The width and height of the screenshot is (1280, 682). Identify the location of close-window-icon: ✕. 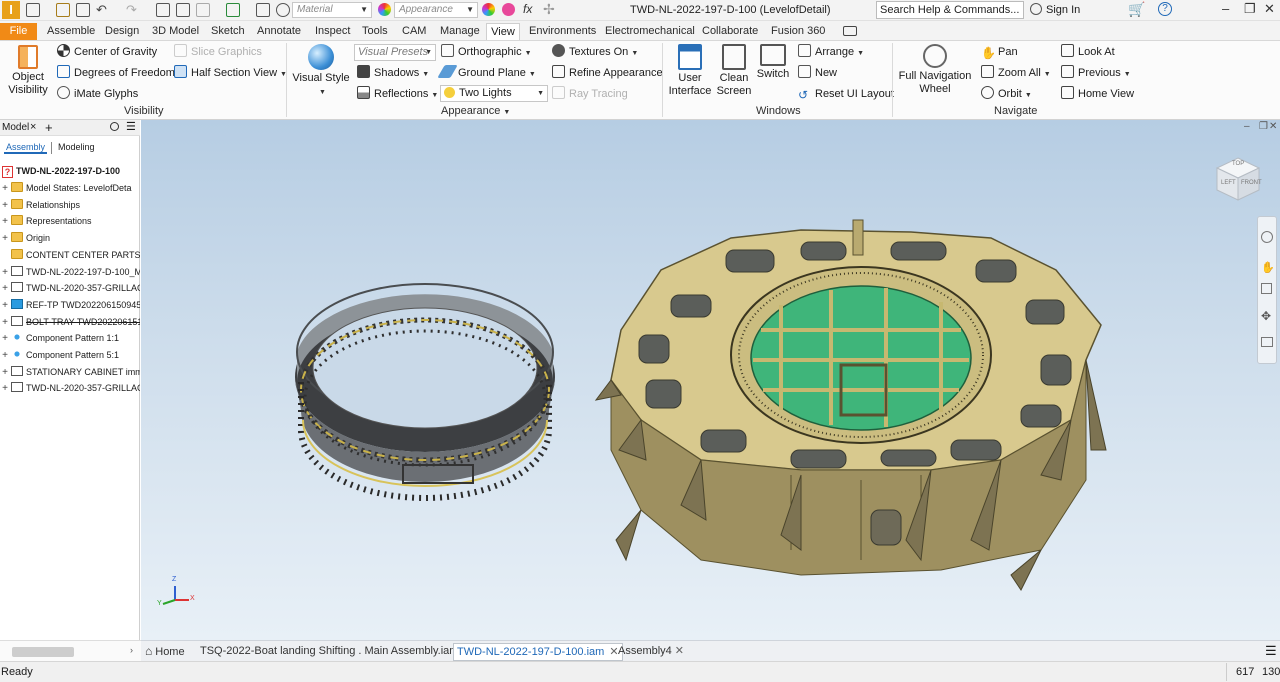
(1269, 9).